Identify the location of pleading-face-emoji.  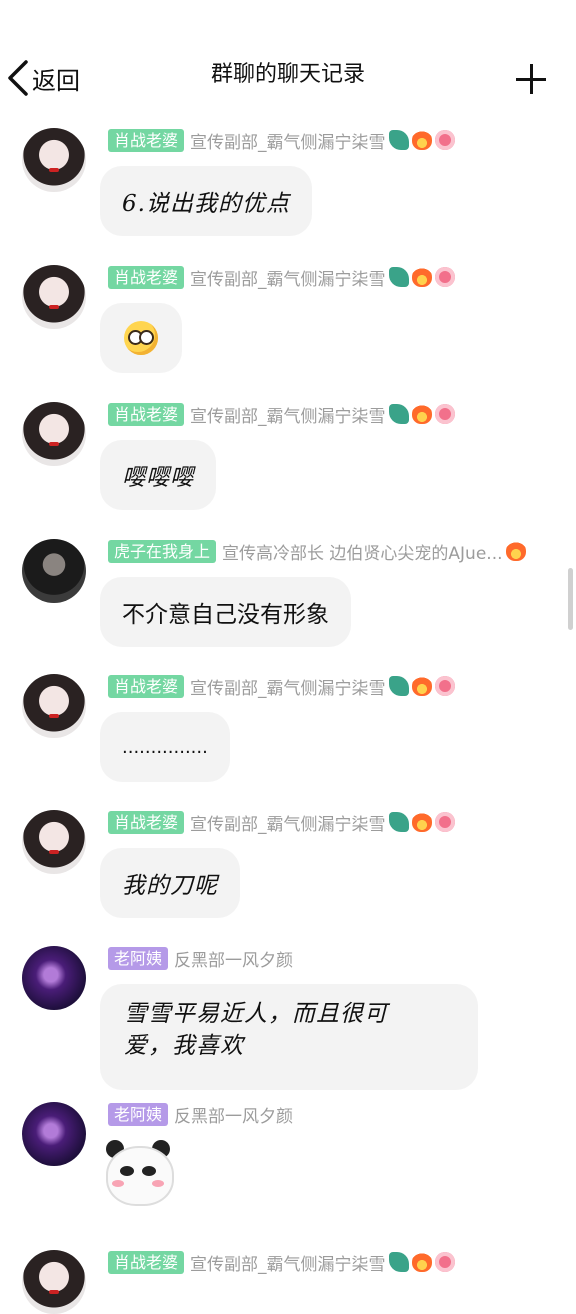
(141, 338).